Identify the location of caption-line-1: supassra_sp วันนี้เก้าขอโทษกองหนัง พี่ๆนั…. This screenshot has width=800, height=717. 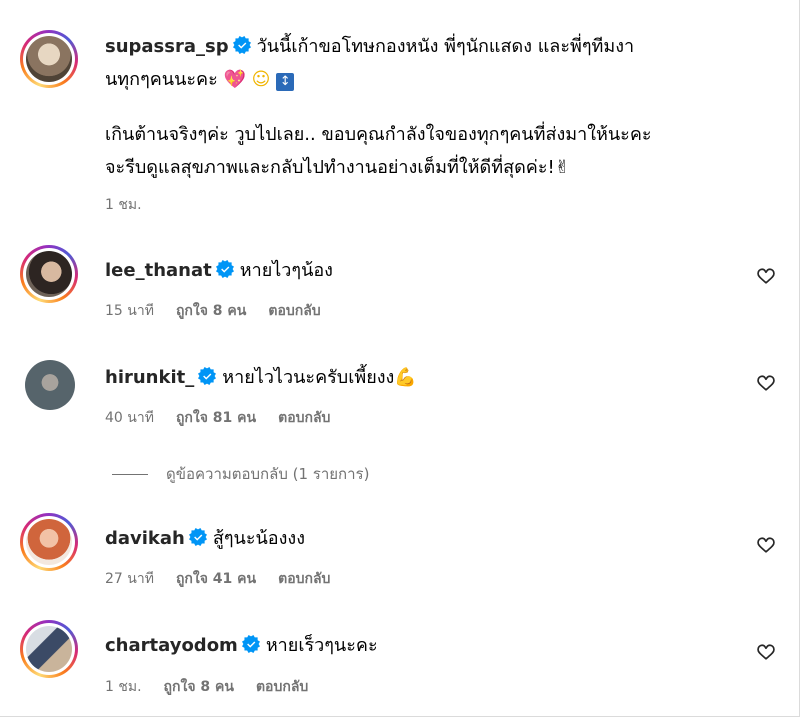
(369, 46).